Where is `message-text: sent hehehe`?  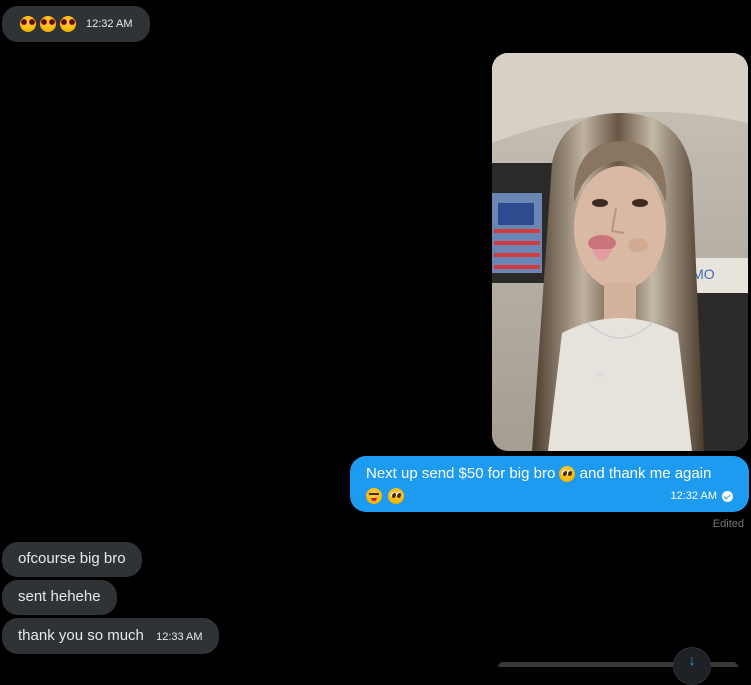 message-text: sent hehehe is located at coordinates (59, 596).